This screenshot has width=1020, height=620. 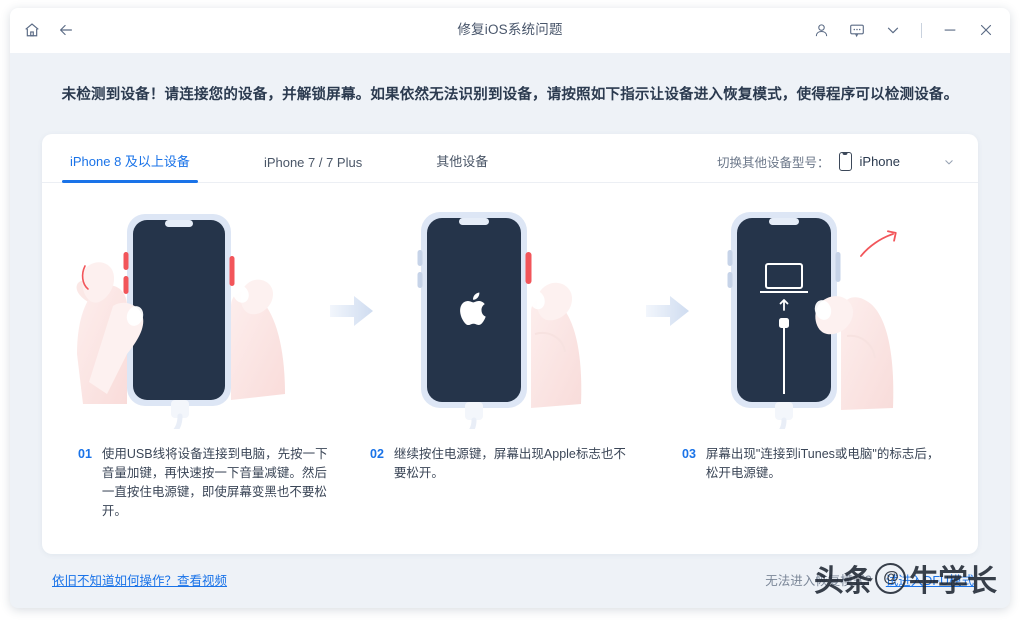 What do you see at coordinates (822, 463) in the screenshot?
I see `step-3-text: 屏幕出现"连接到iTunes或电脑"的标志后，松开电源键。` at bounding box center [822, 463].